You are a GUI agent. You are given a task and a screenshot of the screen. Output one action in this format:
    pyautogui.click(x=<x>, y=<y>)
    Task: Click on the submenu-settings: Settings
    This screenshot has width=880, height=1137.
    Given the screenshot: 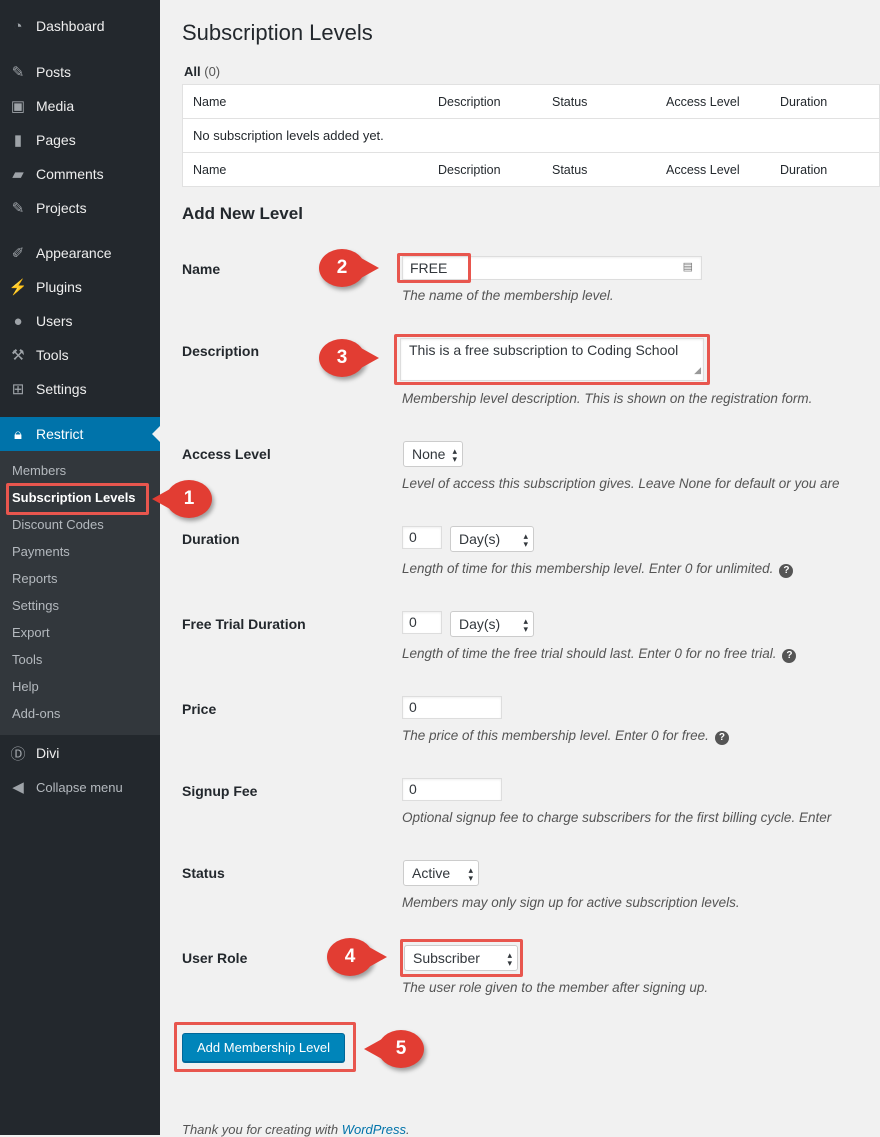 What is the action you would take?
    pyautogui.click(x=35, y=605)
    